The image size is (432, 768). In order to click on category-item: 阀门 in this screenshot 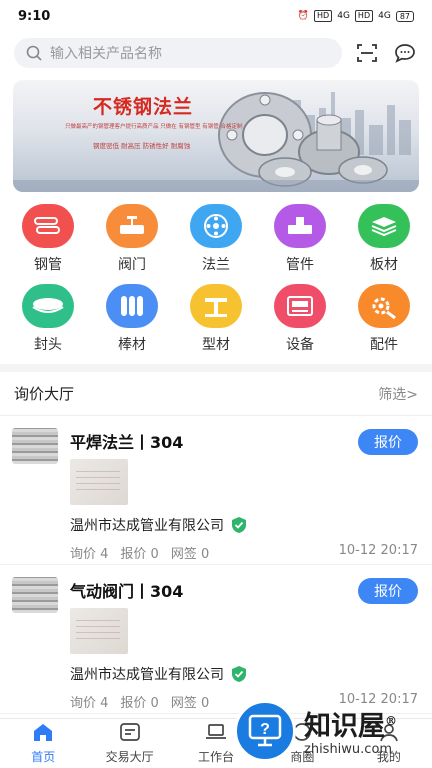, I will do `click(132, 239)`.